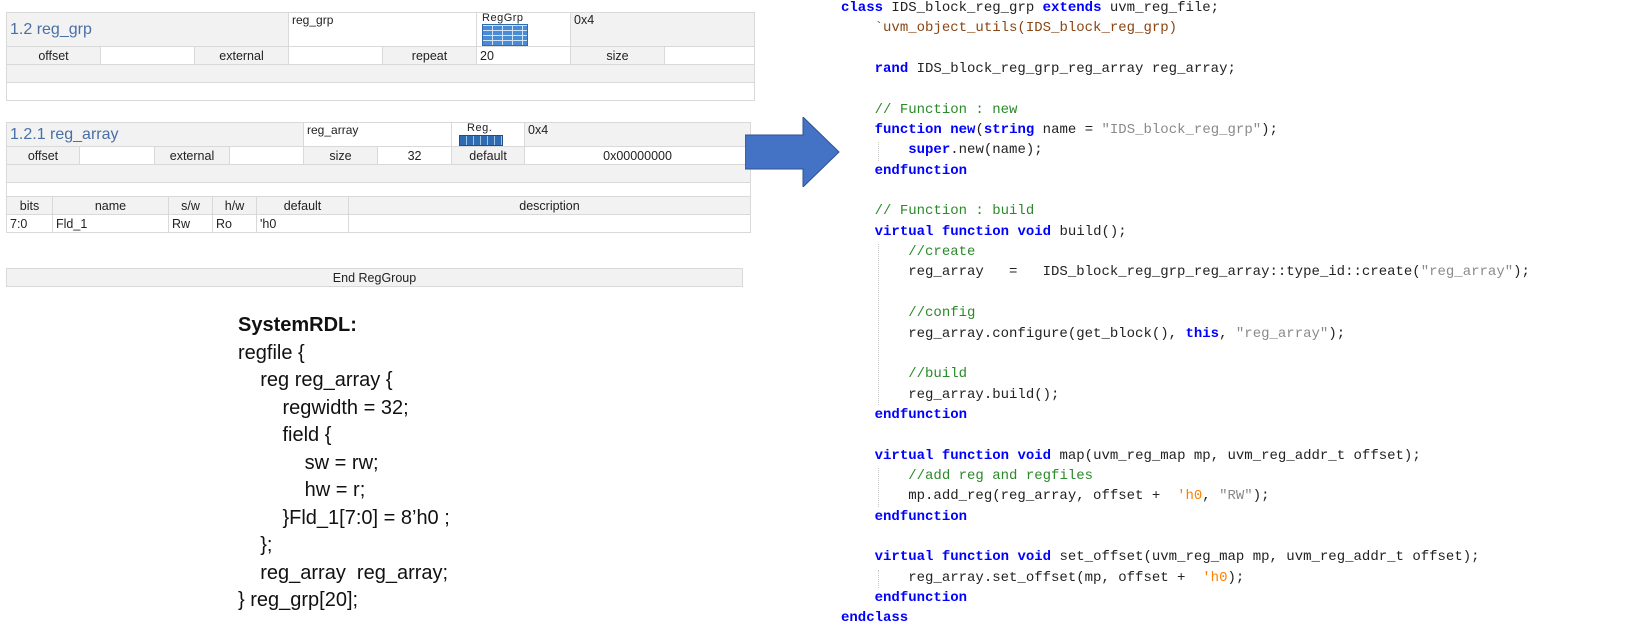 This screenshot has width=1650, height=643. Describe the element at coordinates (29, 205) in the screenshot. I see `col-bits: bits` at that location.